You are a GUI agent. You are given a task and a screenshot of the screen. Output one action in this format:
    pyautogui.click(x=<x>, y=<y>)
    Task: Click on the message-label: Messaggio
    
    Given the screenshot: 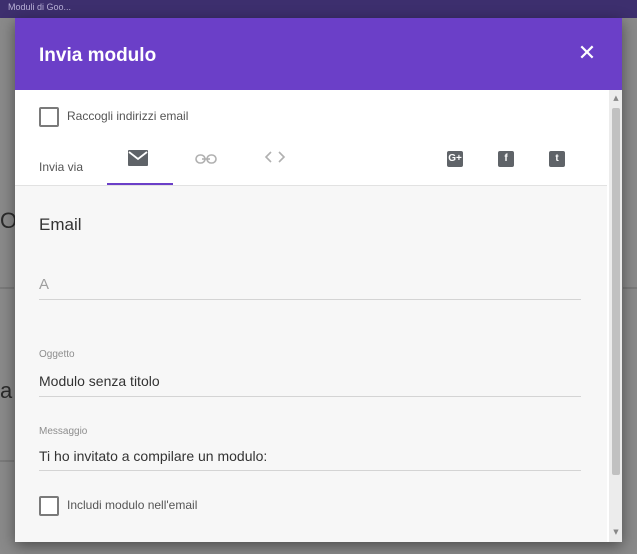 What is the action you would take?
    pyautogui.click(x=63, y=431)
    